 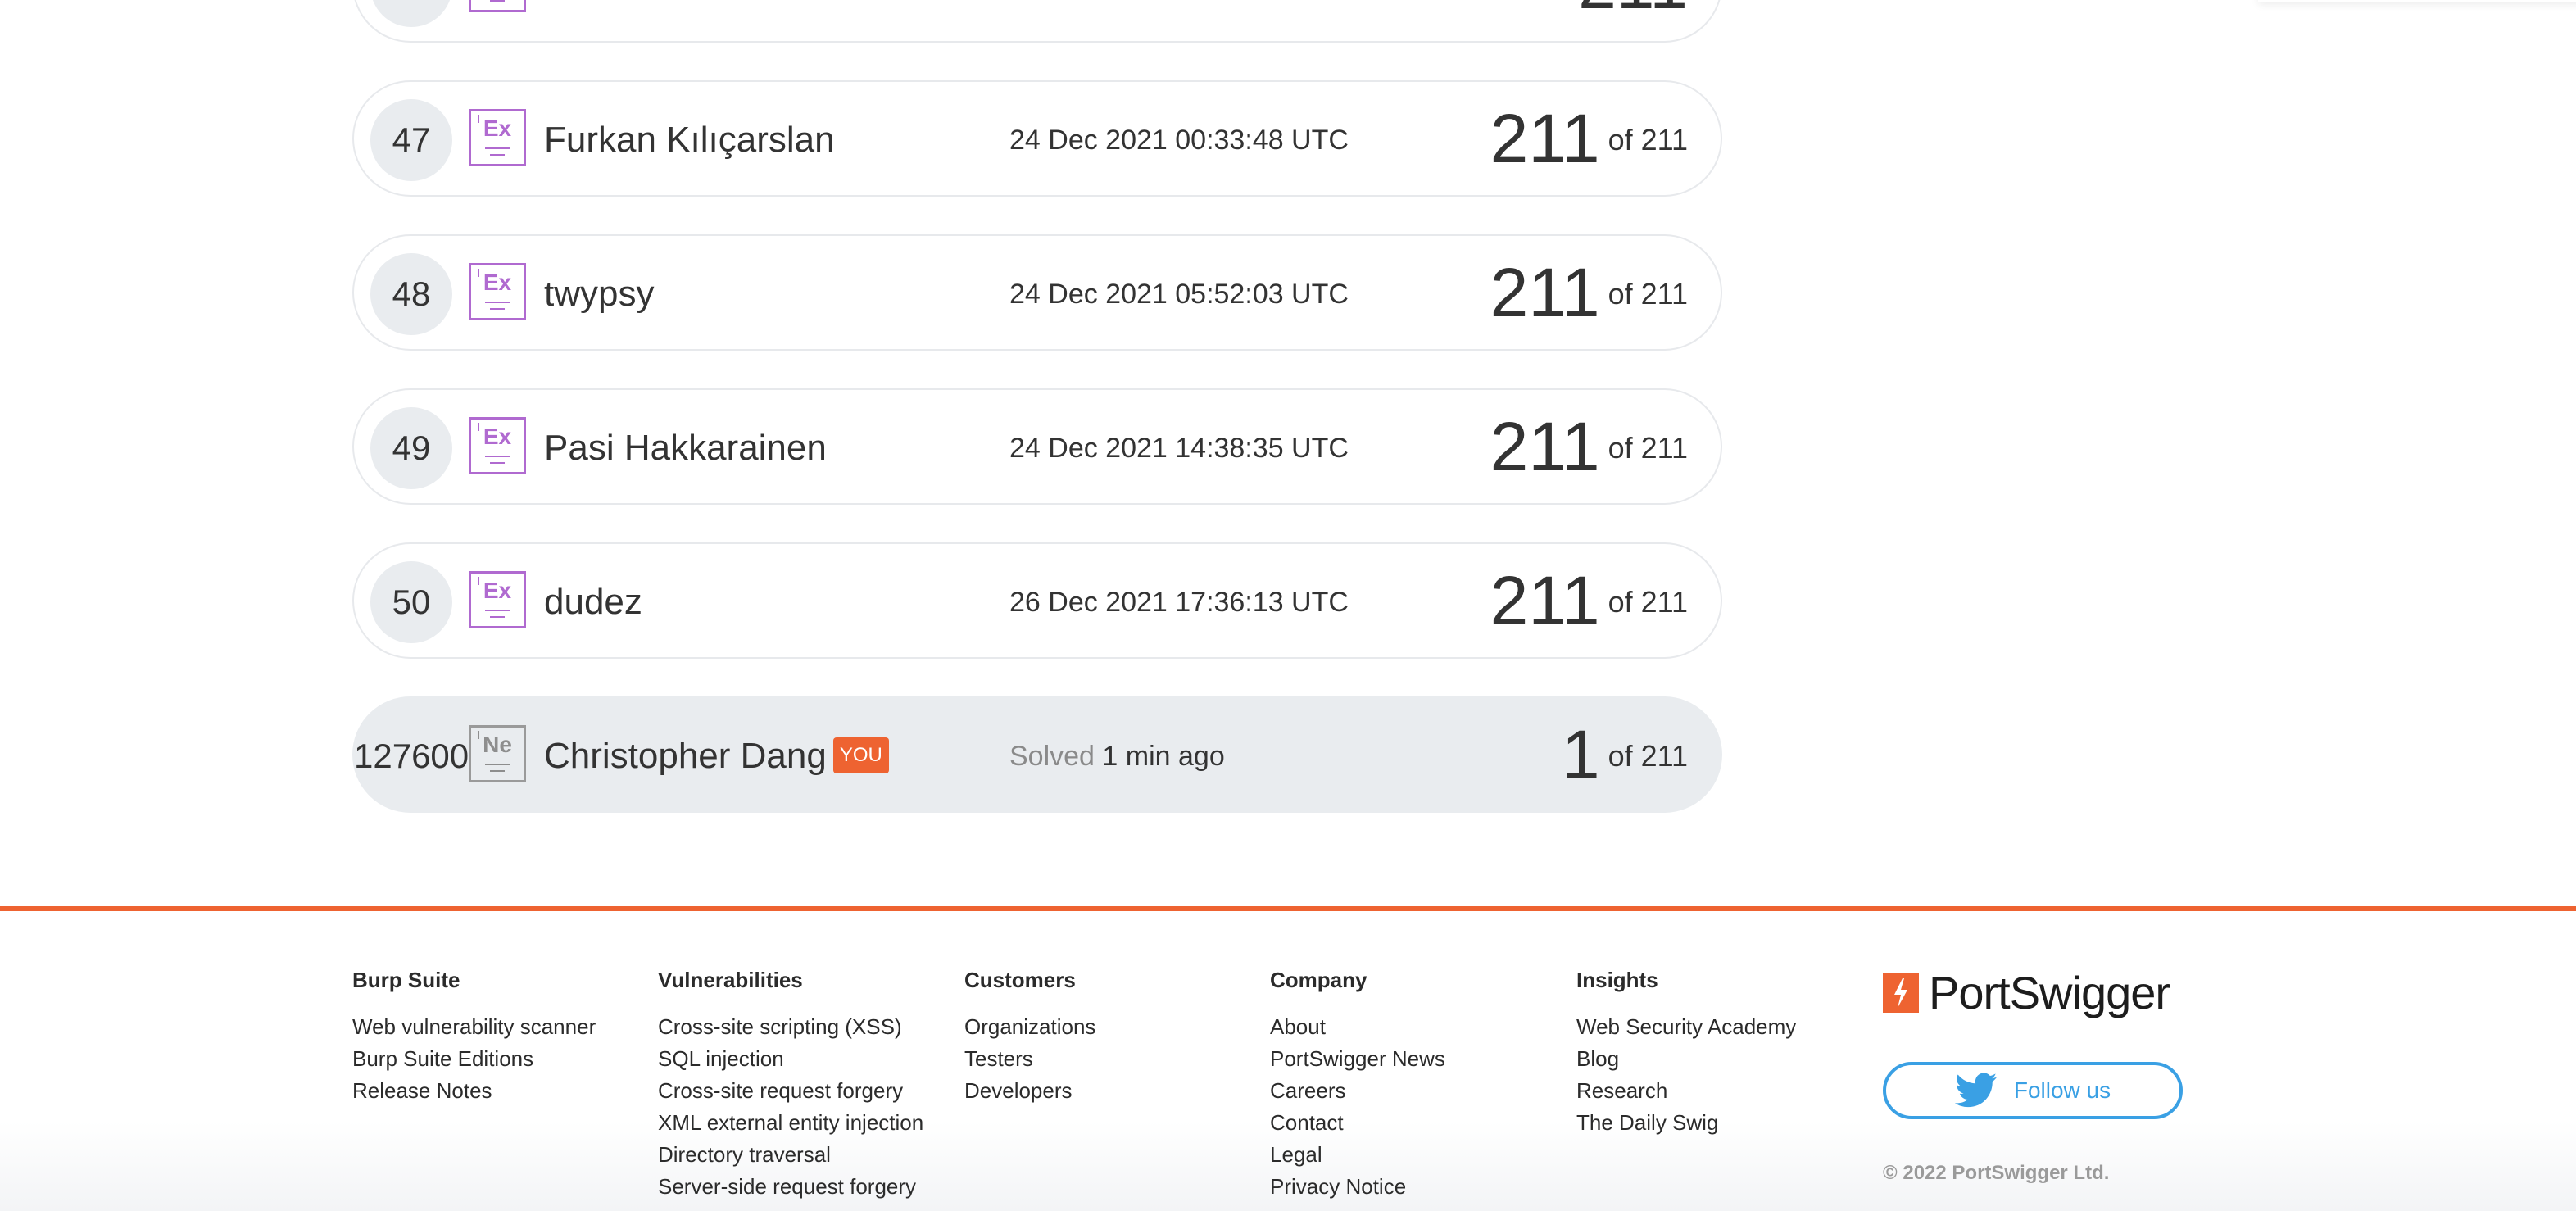 I want to click on footer-link: PortSwigger News, so click(x=1357, y=1059).